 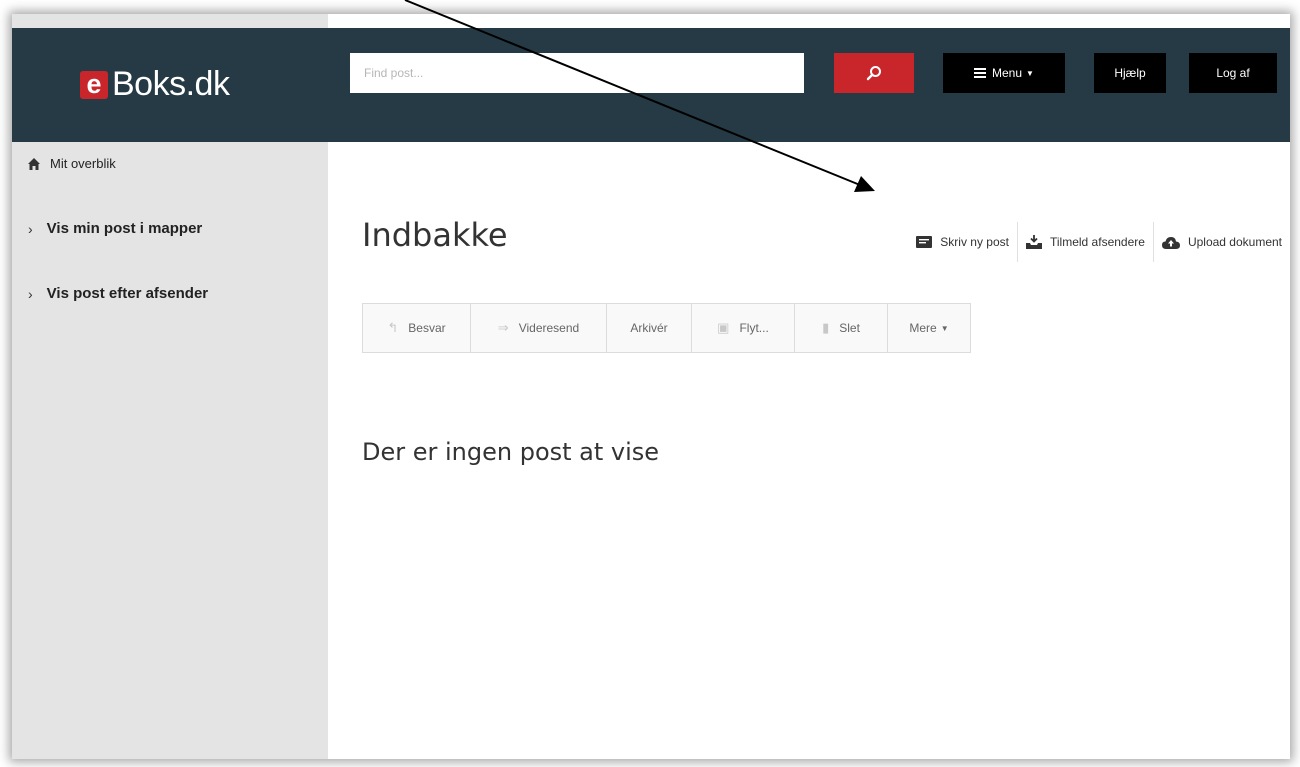 I want to click on annotation-arrow, so click(x=639, y=96).